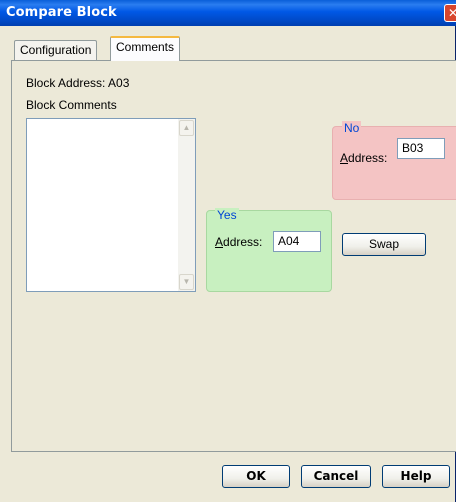  Describe the element at coordinates (269, 250) in the screenshot. I see `yes-group: Yes Address: A04` at that location.